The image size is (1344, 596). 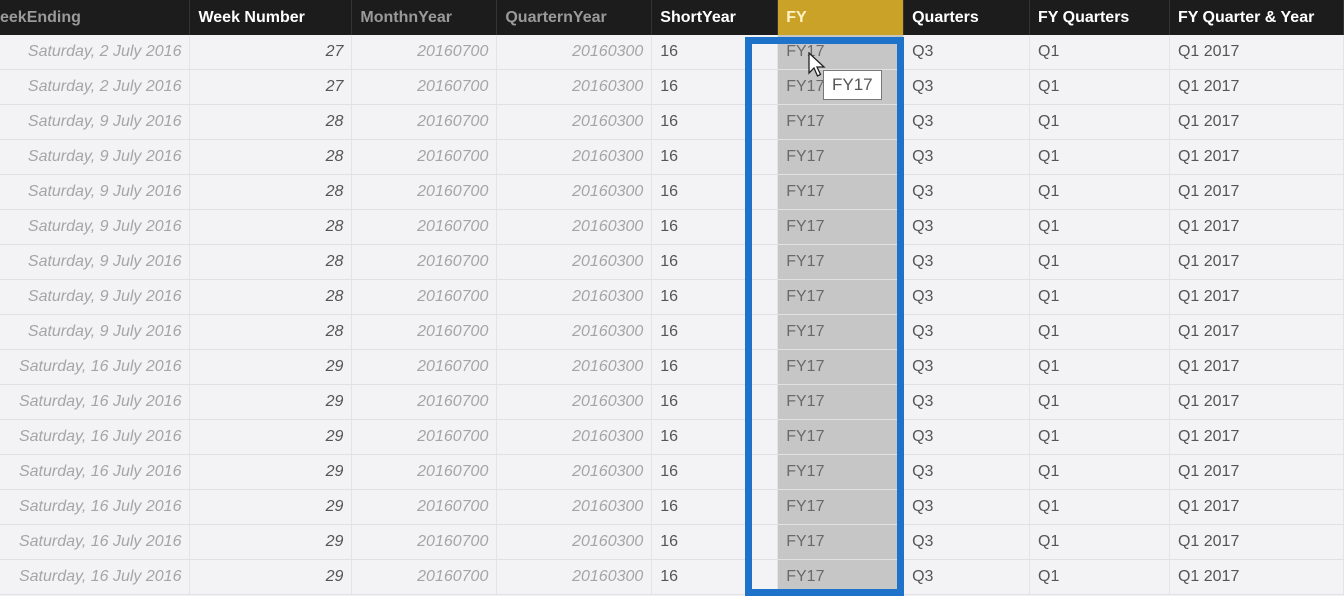 What do you see at coordinates (715, 17) in the screenshot?
I see `column-header-short-year: ShortYear` at bounding box center [715, 17].